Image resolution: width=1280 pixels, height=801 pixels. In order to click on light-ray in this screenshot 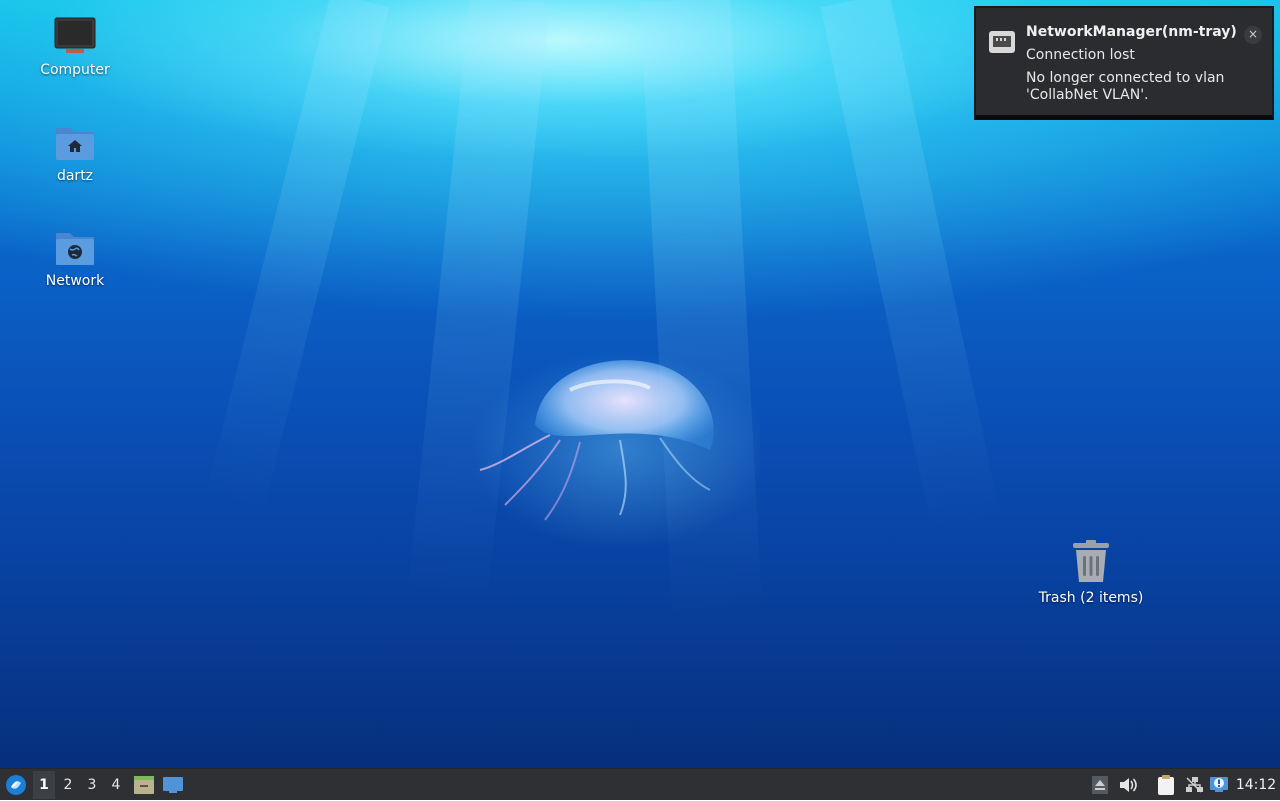, I will do `click(297, 256)`.